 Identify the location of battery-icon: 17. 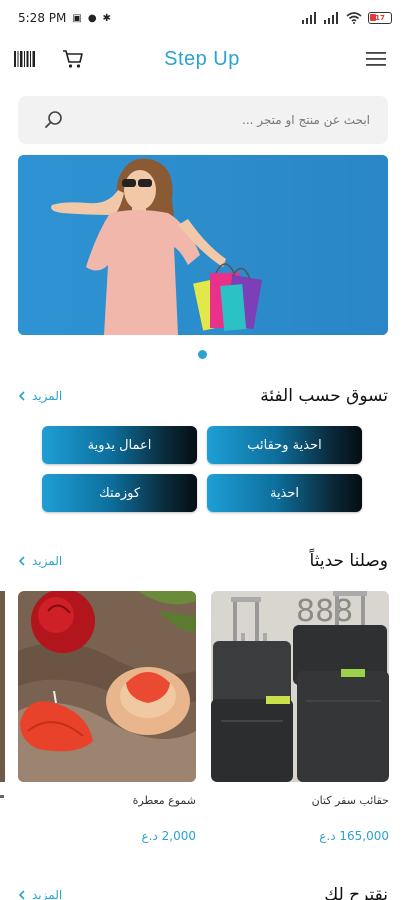
(380, 18).